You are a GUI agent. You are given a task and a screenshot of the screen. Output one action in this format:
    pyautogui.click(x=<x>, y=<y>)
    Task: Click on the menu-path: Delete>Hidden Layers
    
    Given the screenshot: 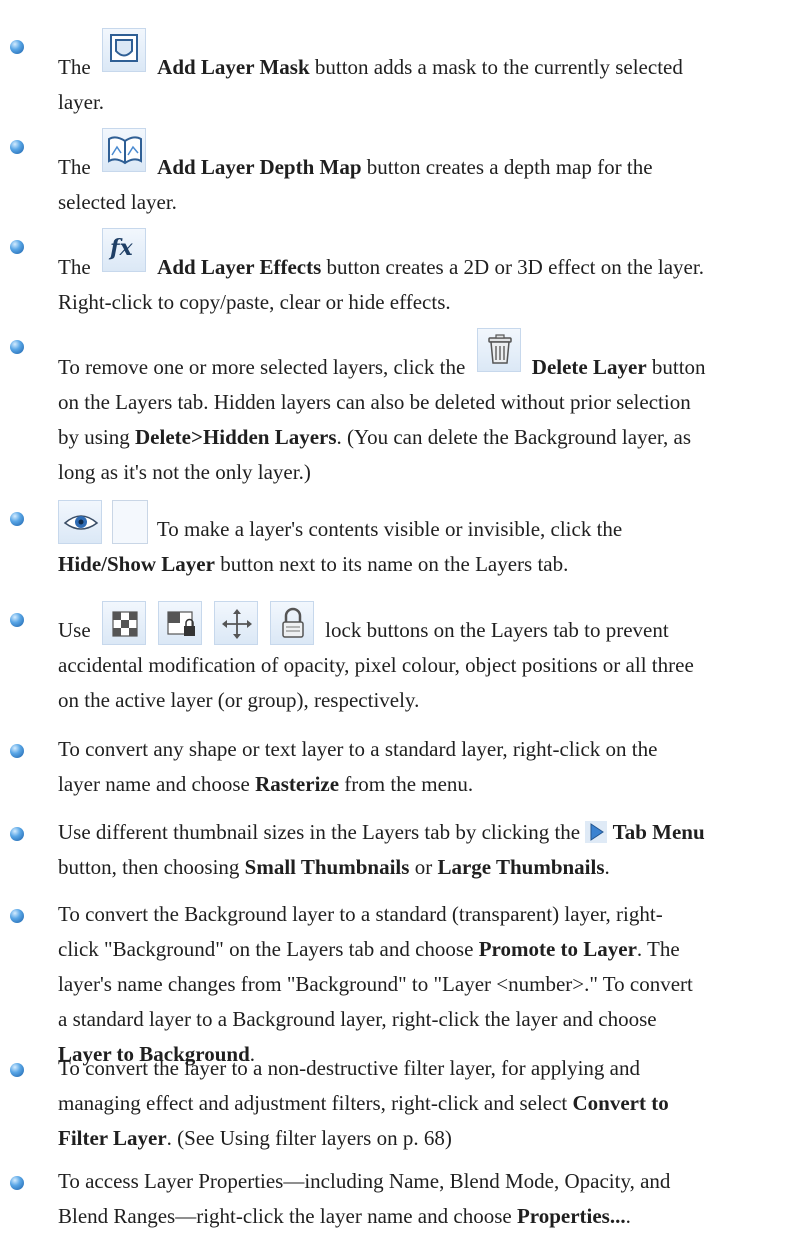 What is the action you would take?
    pyautogui.click(x=236, y=437)
    